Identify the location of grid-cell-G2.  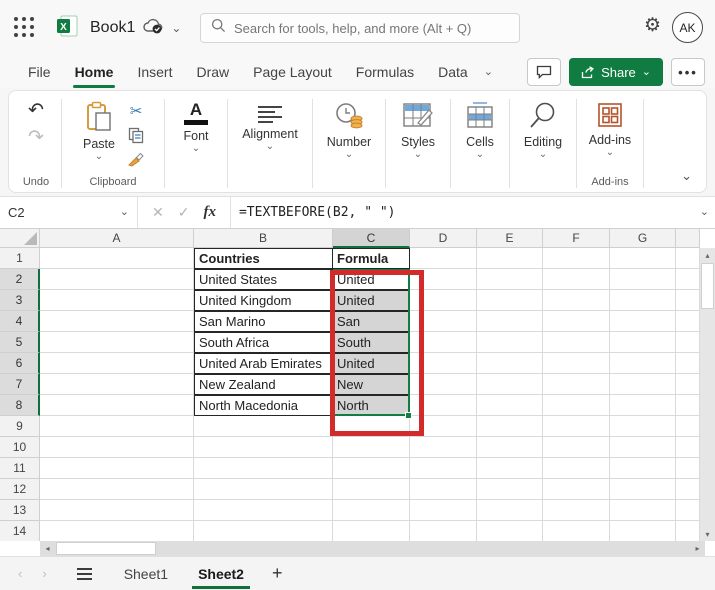
(643, 279).